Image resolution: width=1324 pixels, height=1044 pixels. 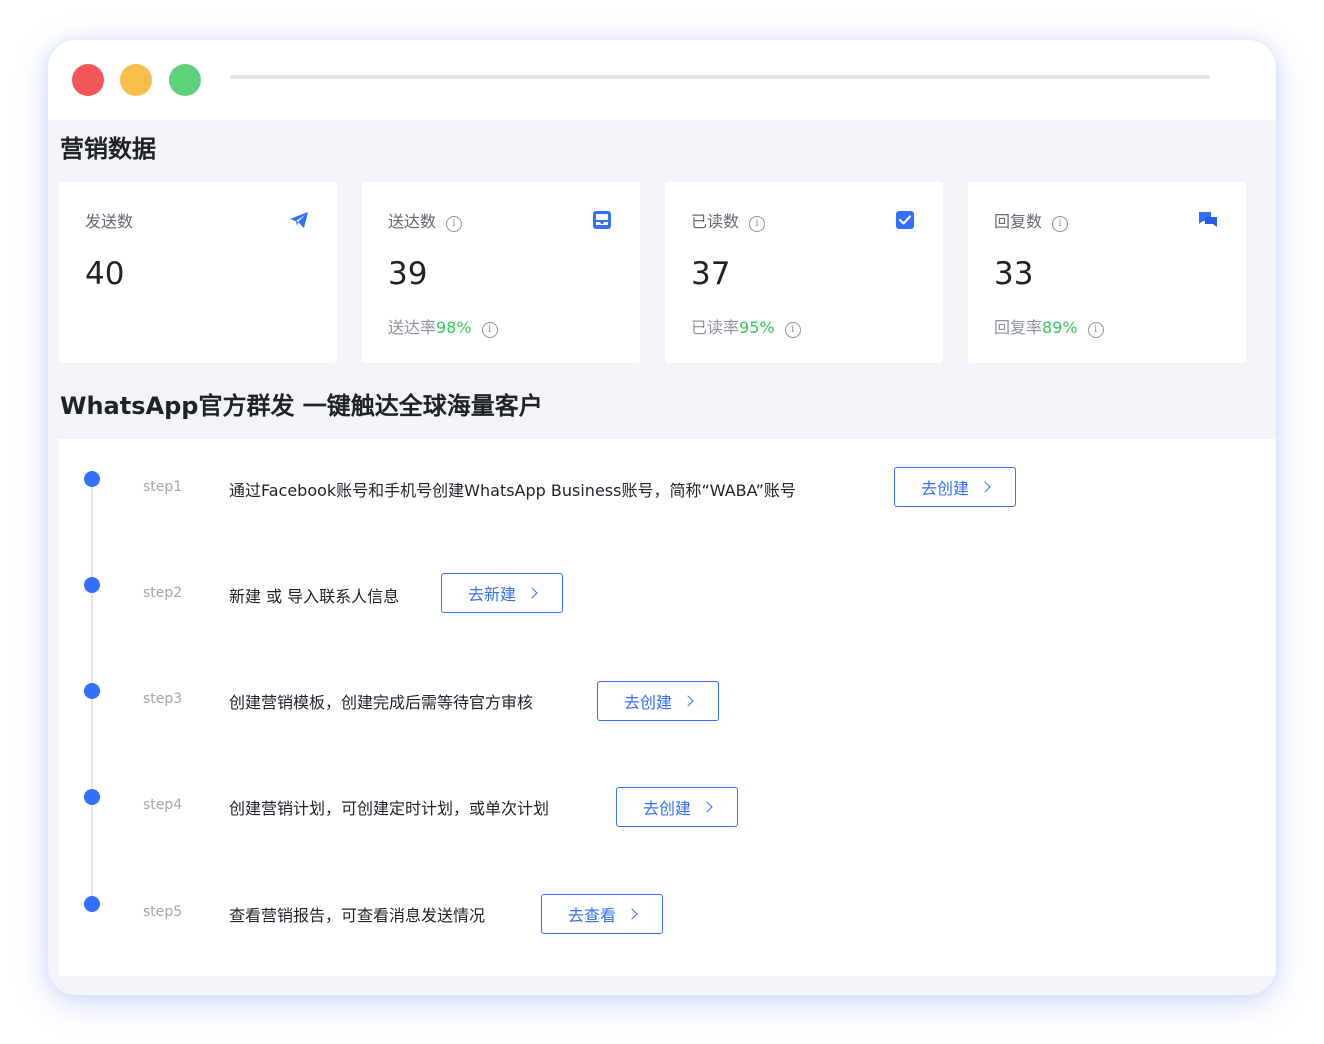 I want to click on marketing-data-title: 营销数据, so click(x=108, y=149).